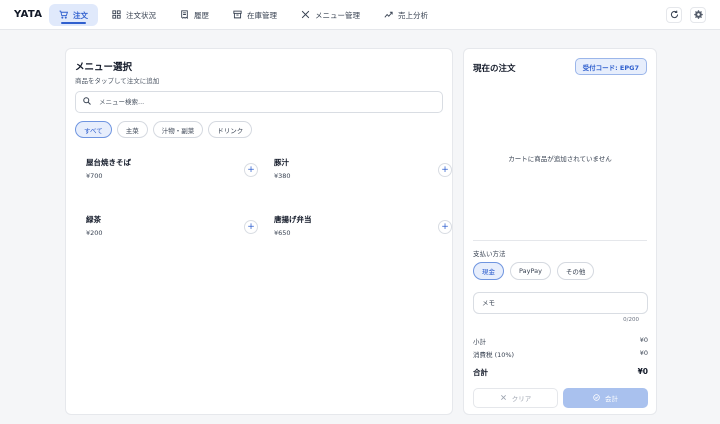 The image size is (720, 424). What do you see at coordinates (503, 398) in the screenshot?
I see `close-icon` at bounding box center [503, 398].